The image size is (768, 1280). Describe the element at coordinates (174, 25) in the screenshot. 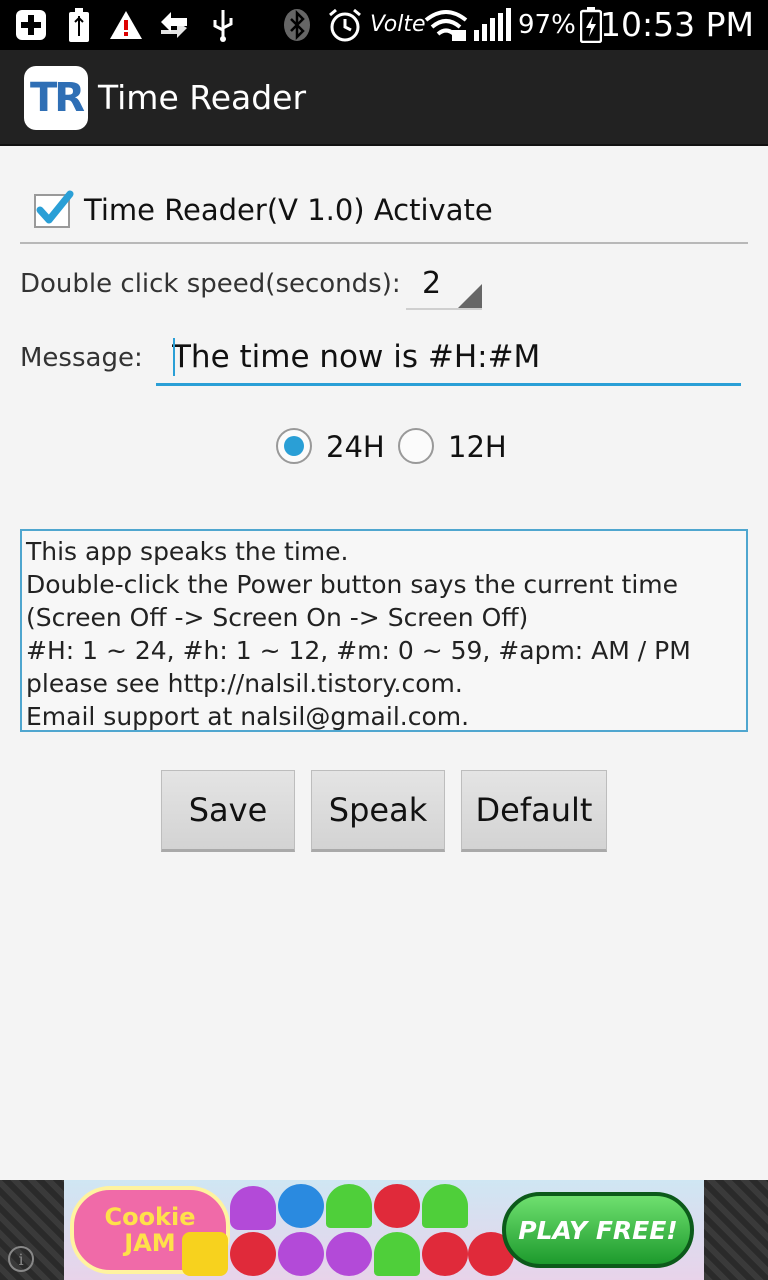

I see `data-transfer-icon` at that location.